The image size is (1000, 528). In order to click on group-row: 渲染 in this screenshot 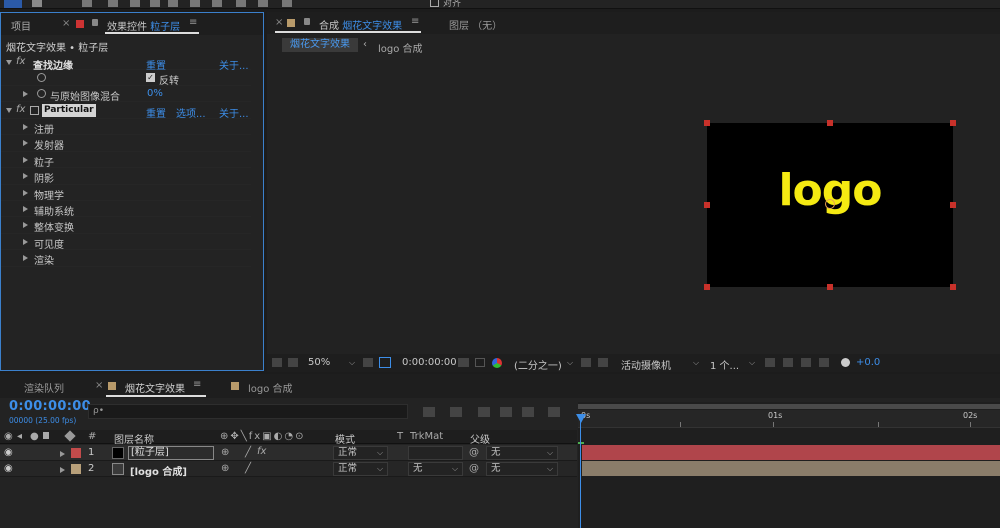, I will do `click(126, 258)`.